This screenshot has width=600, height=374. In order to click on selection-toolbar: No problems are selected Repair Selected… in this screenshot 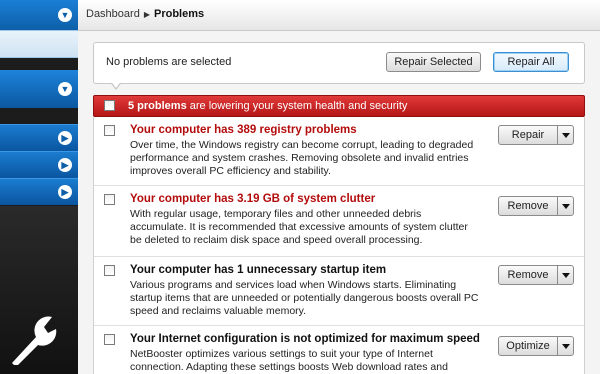, I will do `click(339, 63)`.